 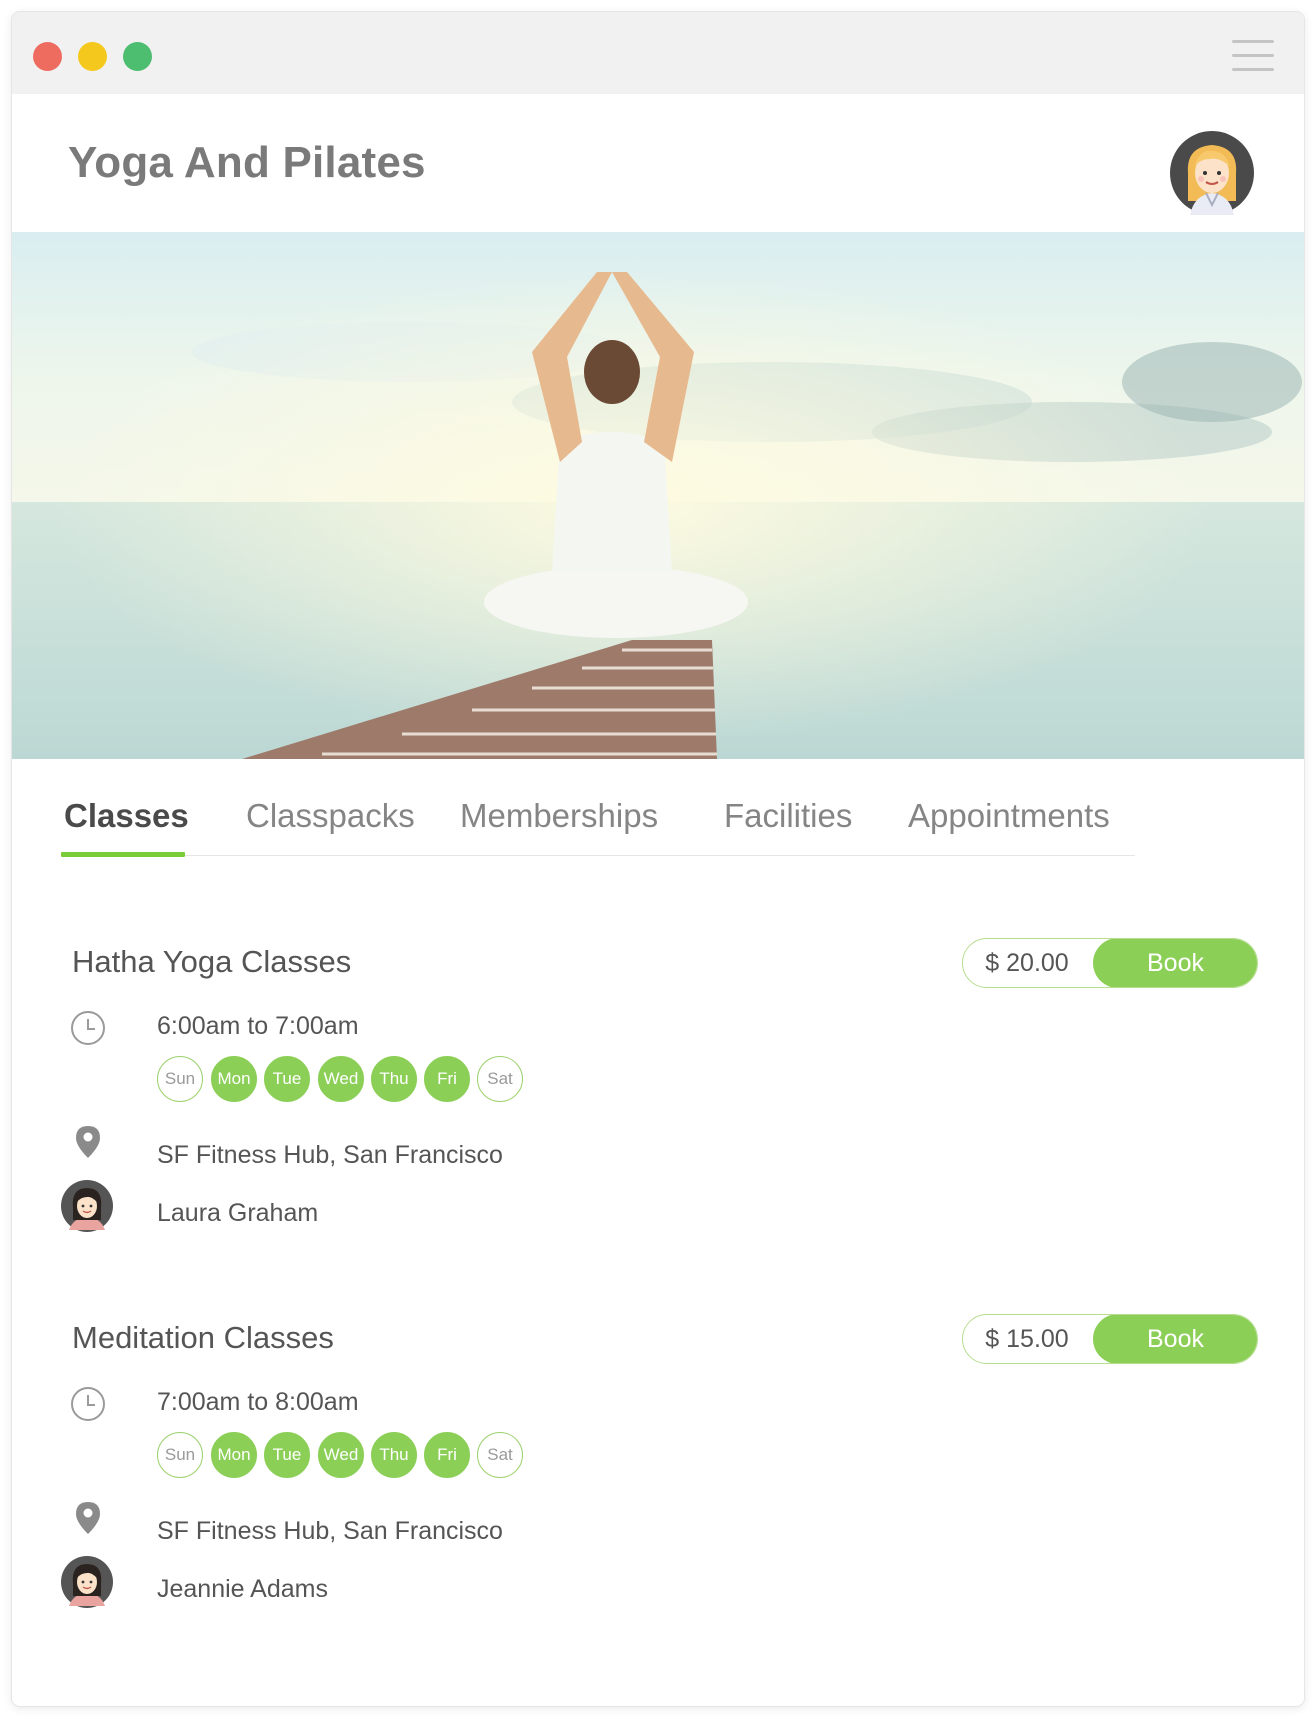 I want to click on instructor-name: Jeannie Adams, so click(x=242, y=1589).